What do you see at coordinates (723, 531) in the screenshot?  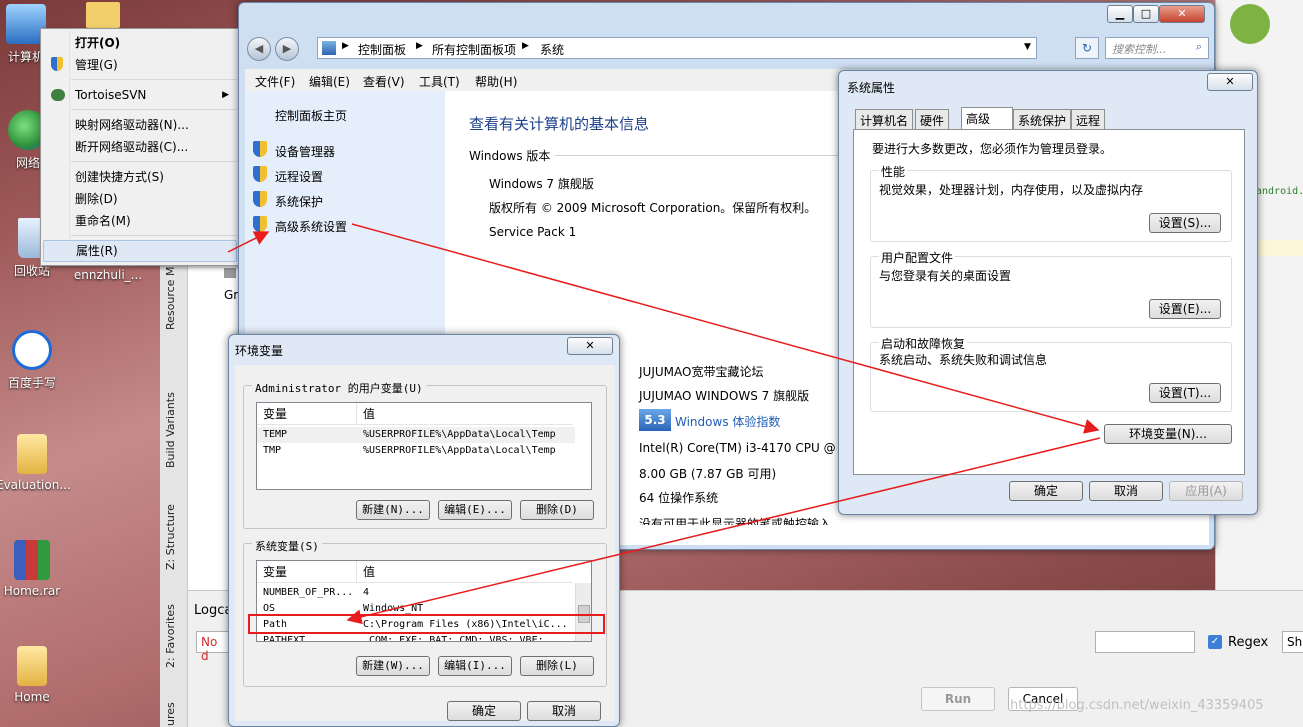 I see `arrow-env-button-to-path` at bounding box center [723, 531].